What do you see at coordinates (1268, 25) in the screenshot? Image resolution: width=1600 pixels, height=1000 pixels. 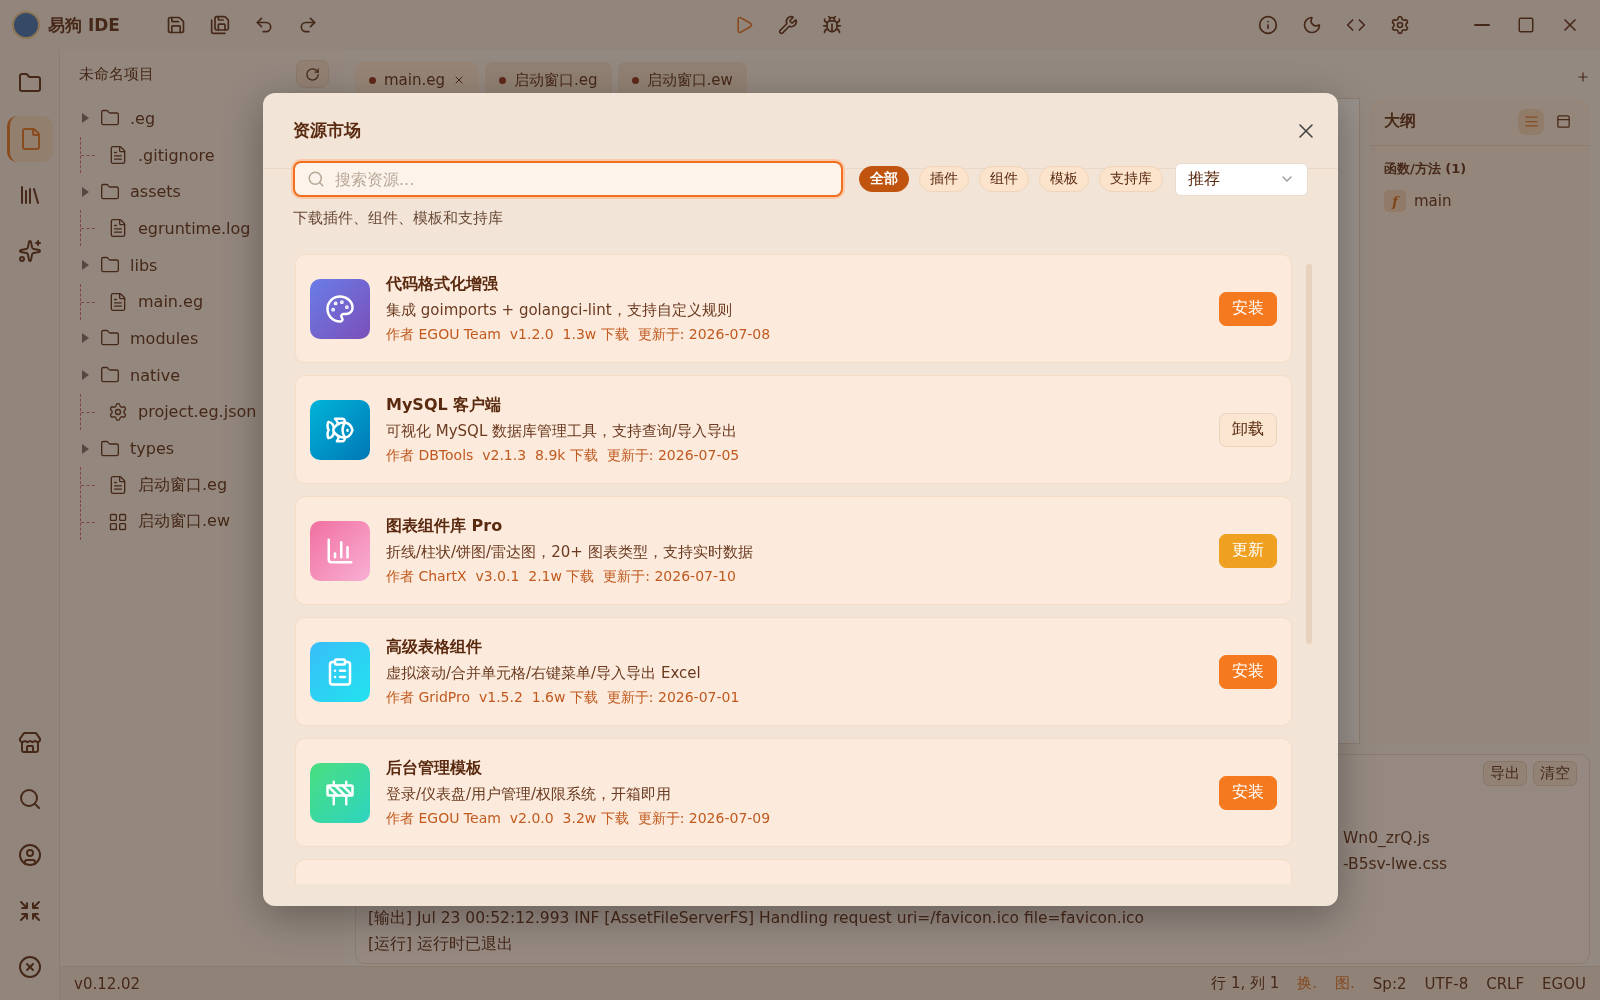 I see `info-icon` at bounding box center [1268, 25].